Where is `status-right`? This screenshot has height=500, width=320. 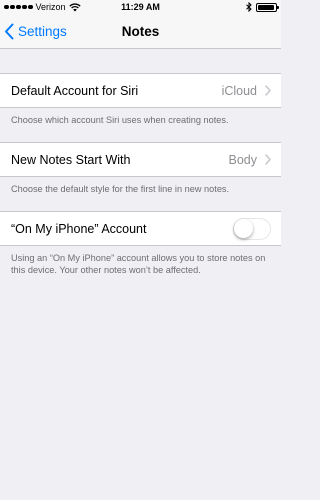 status-right is located at coordinates (262, 7).